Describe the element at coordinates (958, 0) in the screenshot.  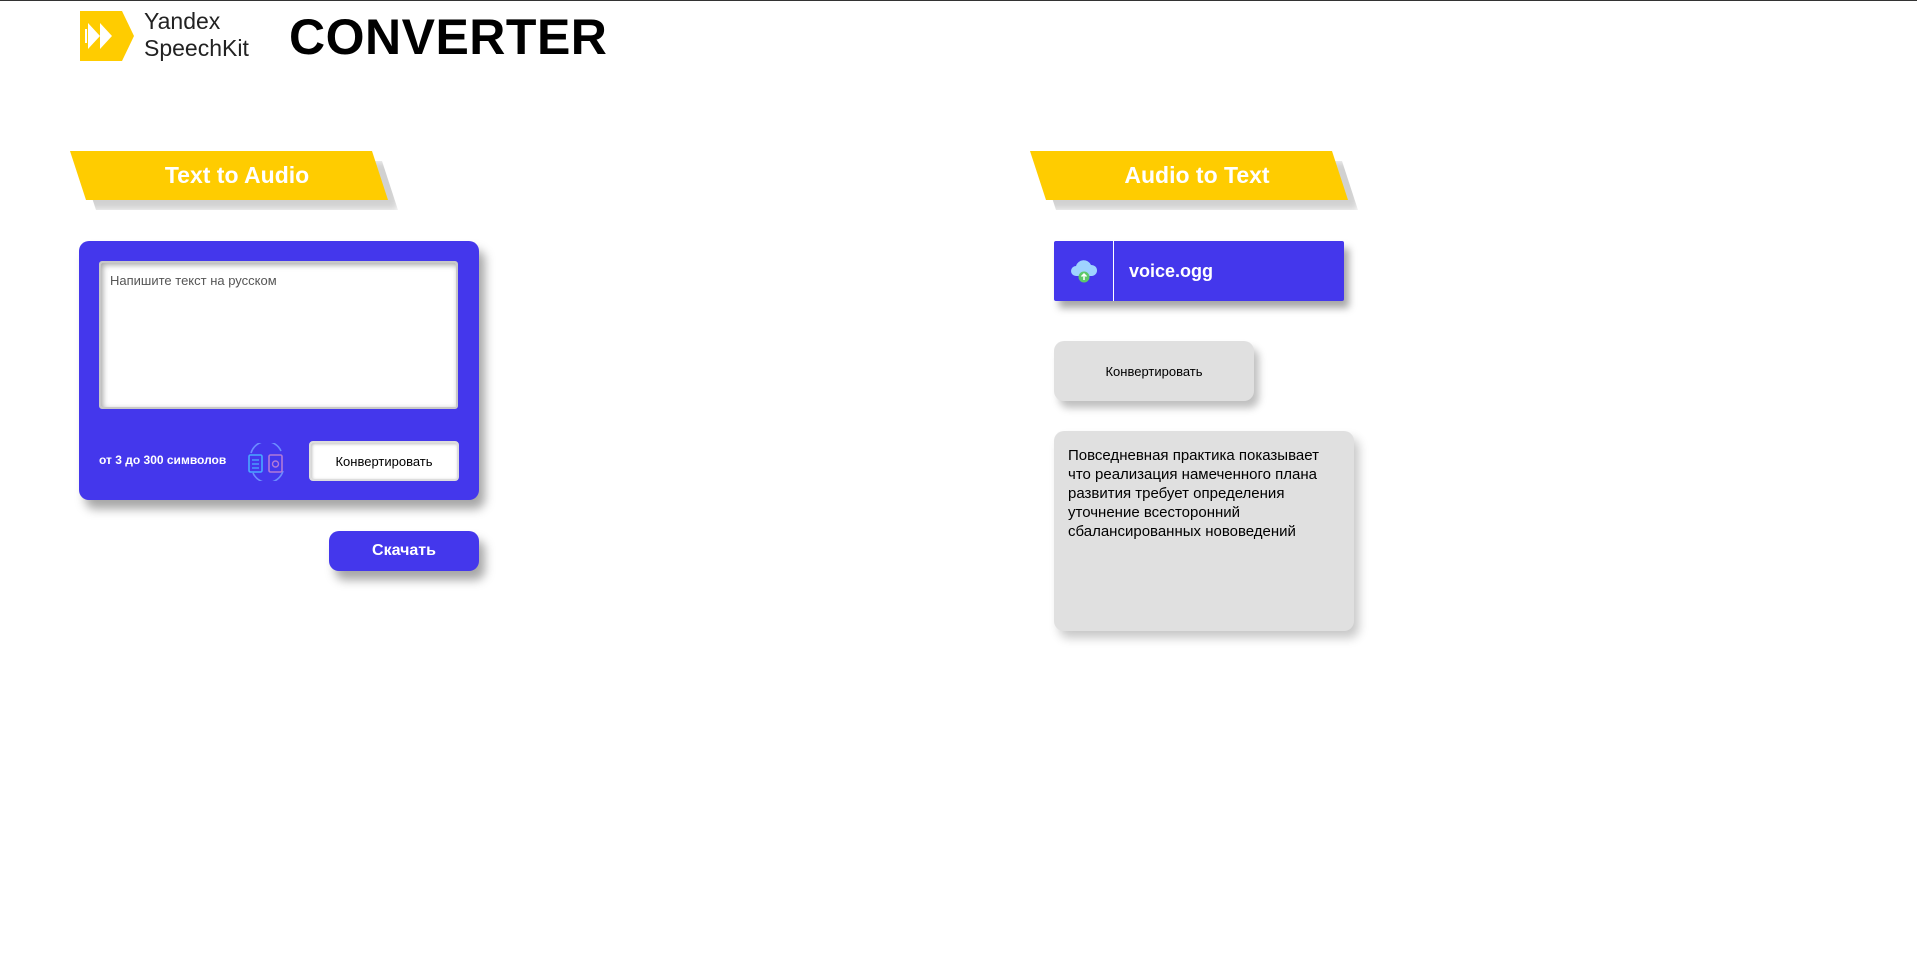
I see `top-border` at that location.